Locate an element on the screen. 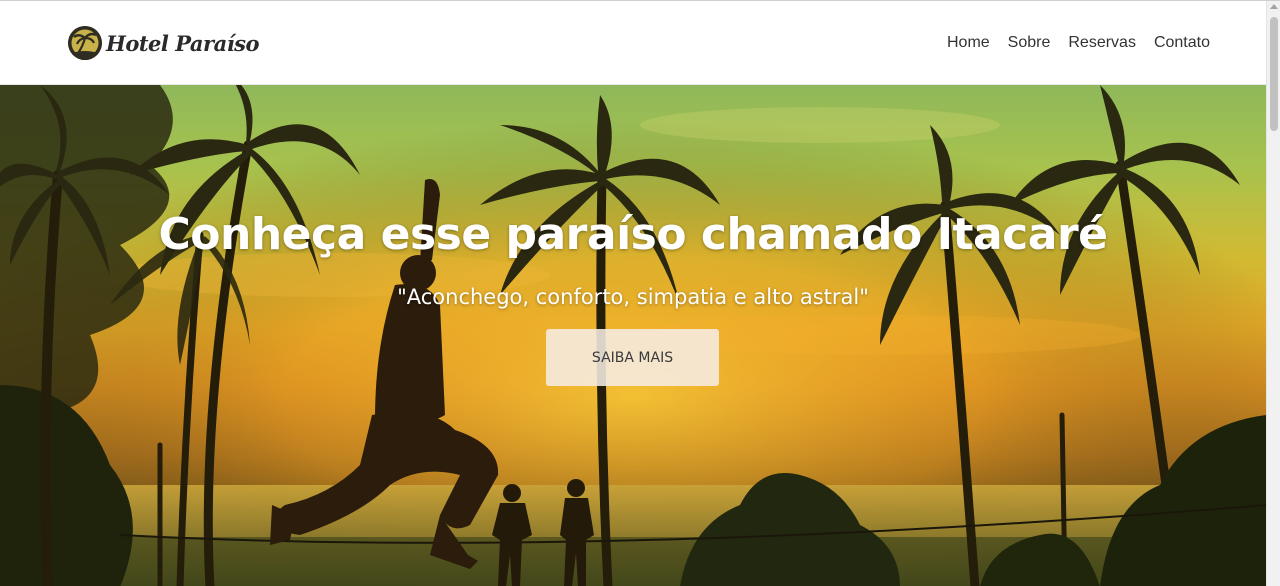  brand-logo-link: Hotel Paraíso is located at coordinates (164, 43).